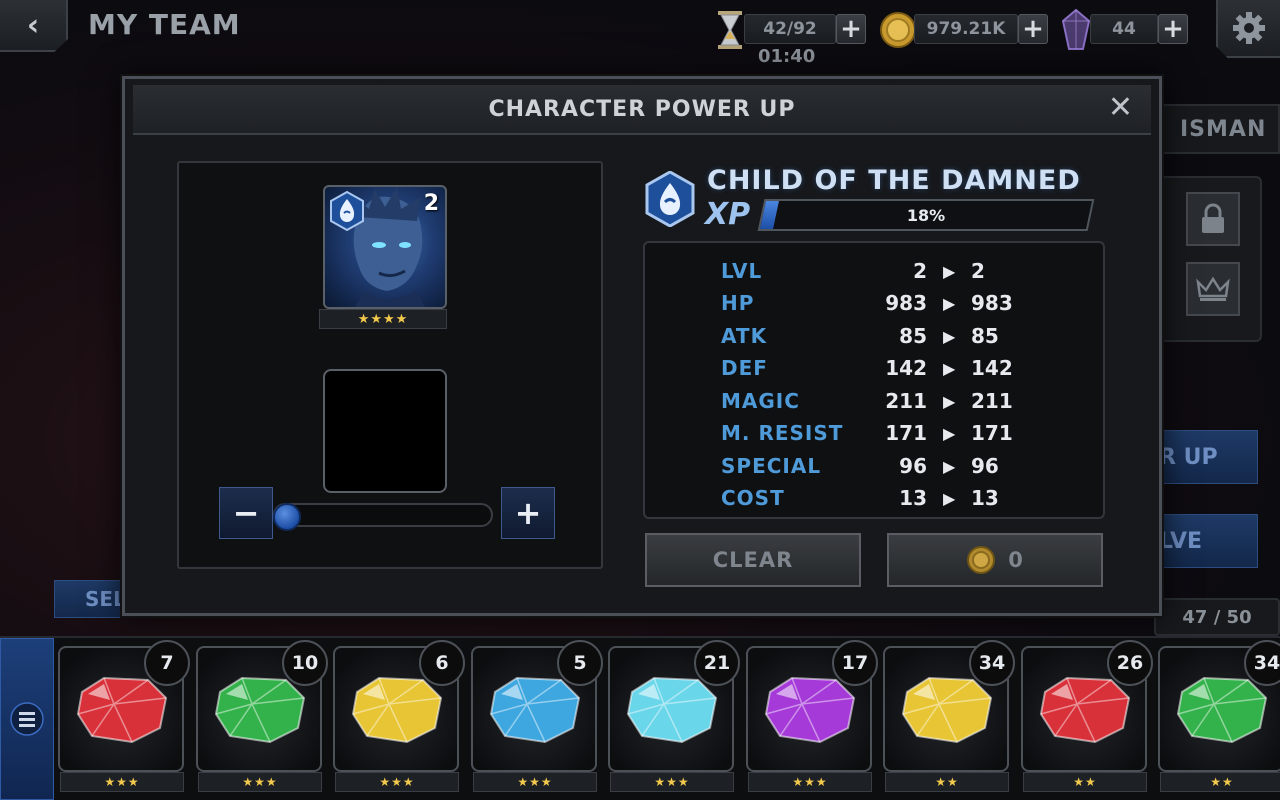 The height and width of the screenshot is (800, 1280). I want to click on stat-label: LVL, so click(742, 271).